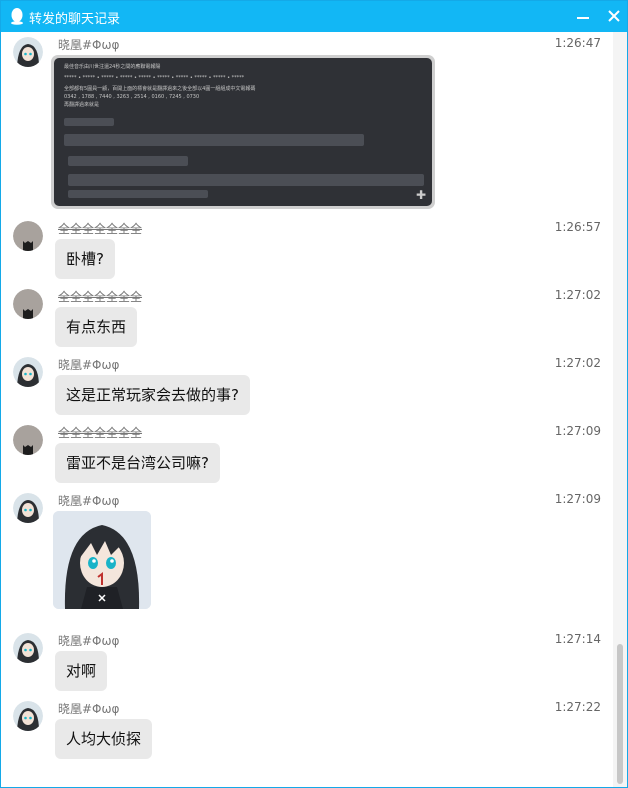 The height and width of the screenshot is (788, 628). Describe the element at coordinates (314, 16) in the screenshot. I see `title-bar: 转发的聊天记录` at that location.